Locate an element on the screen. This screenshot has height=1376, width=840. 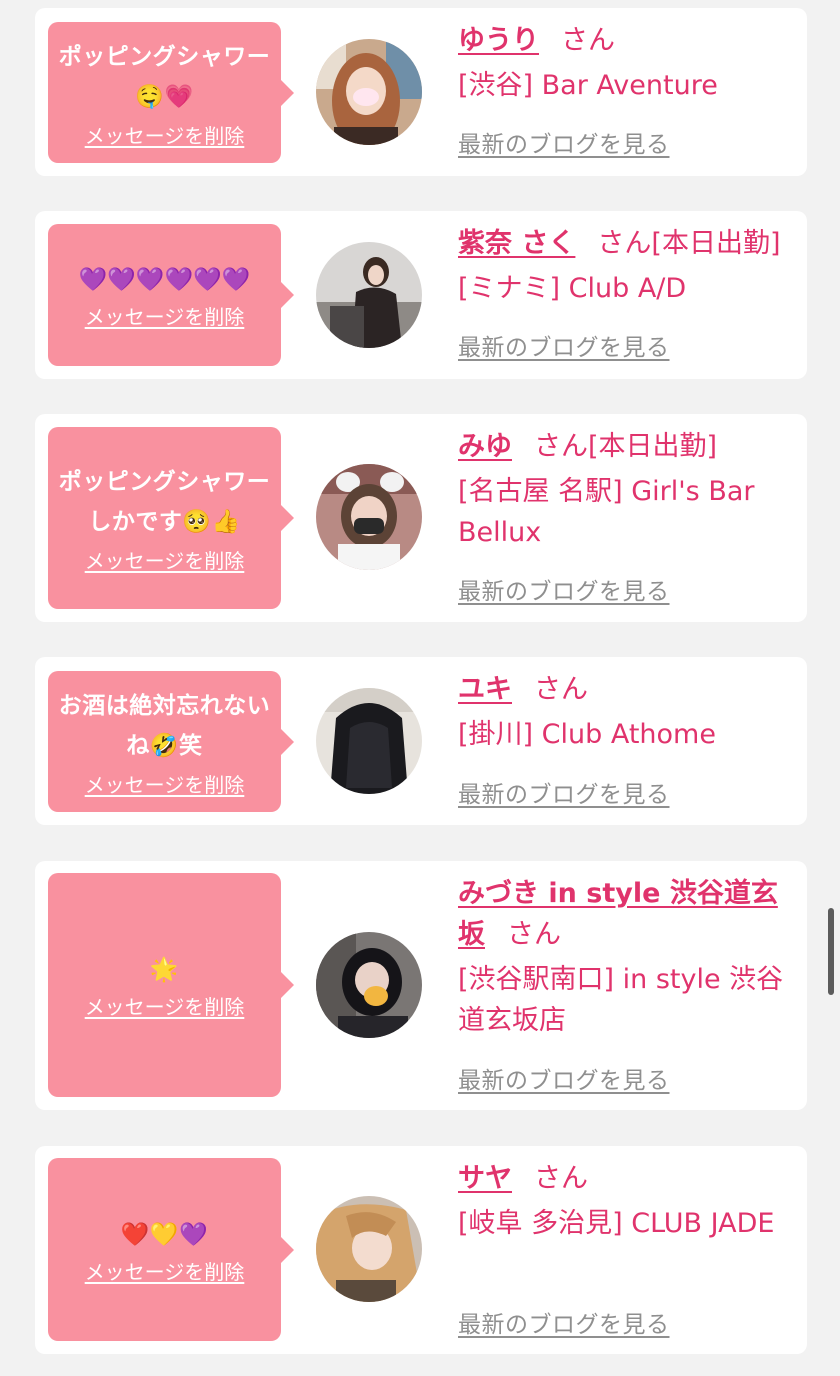
member-info: サヤ さん [岐阜 多治見] CLUB JADE is located at coordinates (625, 1201).